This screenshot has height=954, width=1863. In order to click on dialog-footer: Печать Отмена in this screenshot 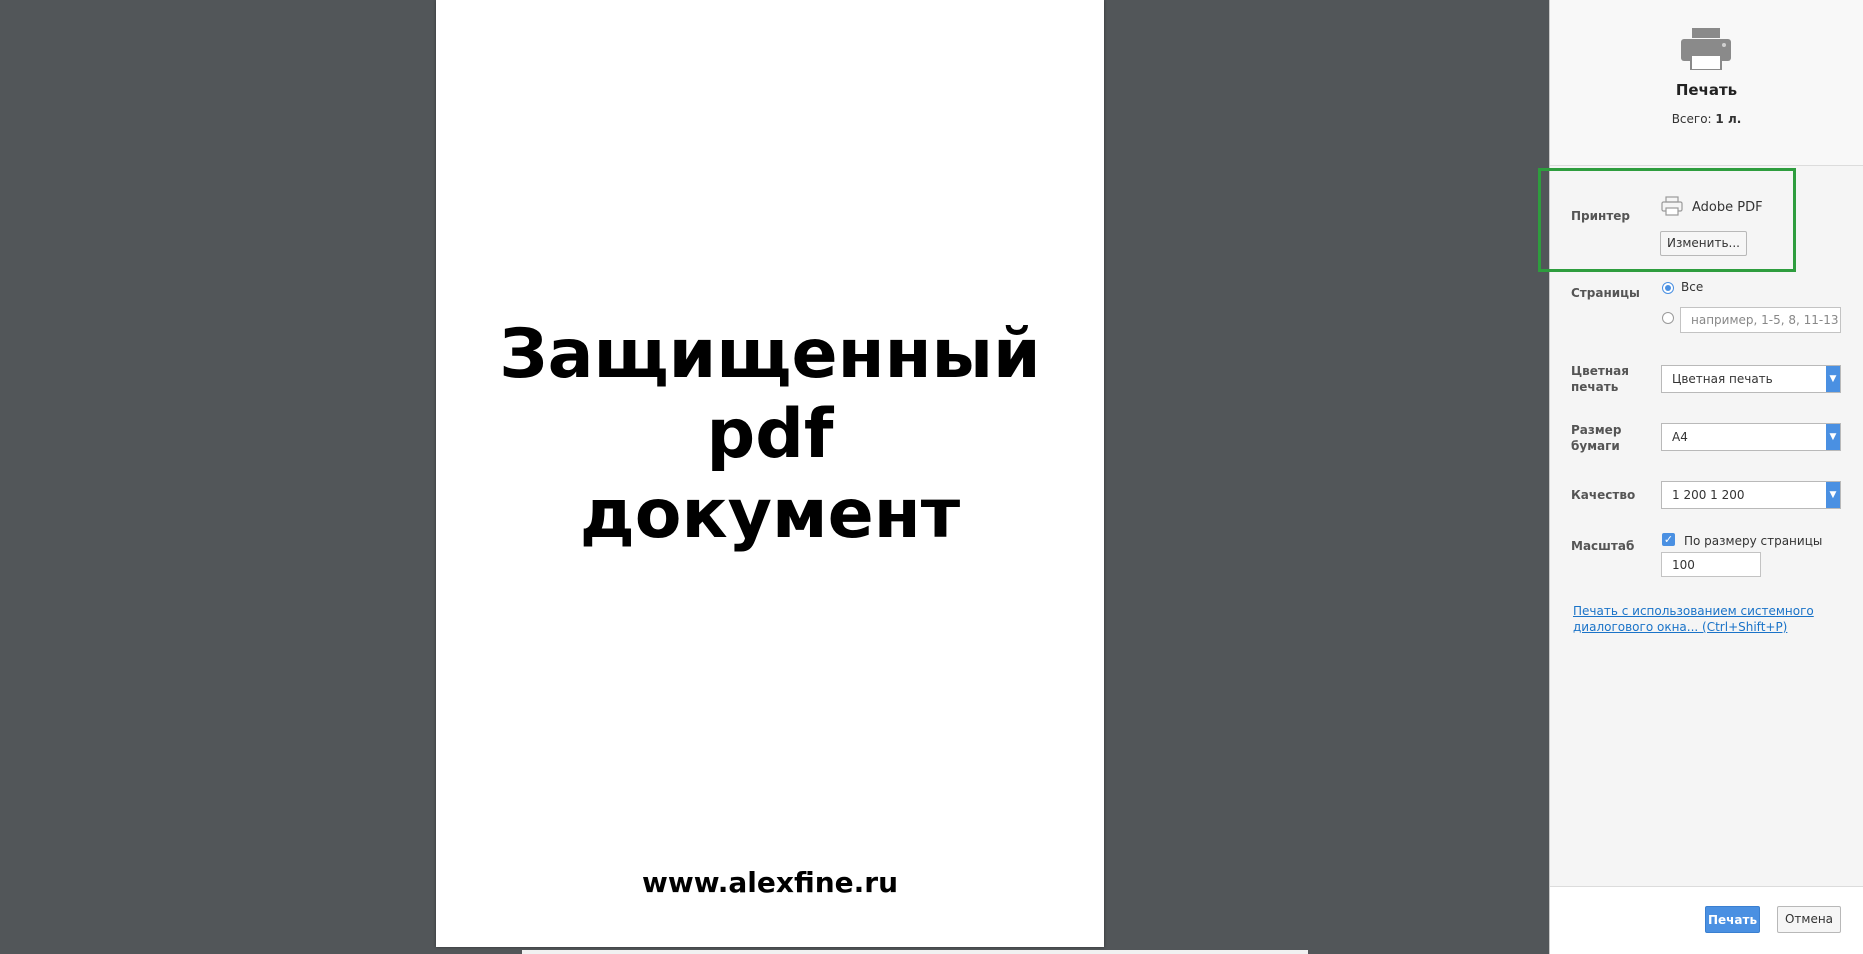, I will do `click(1706, 920)`.